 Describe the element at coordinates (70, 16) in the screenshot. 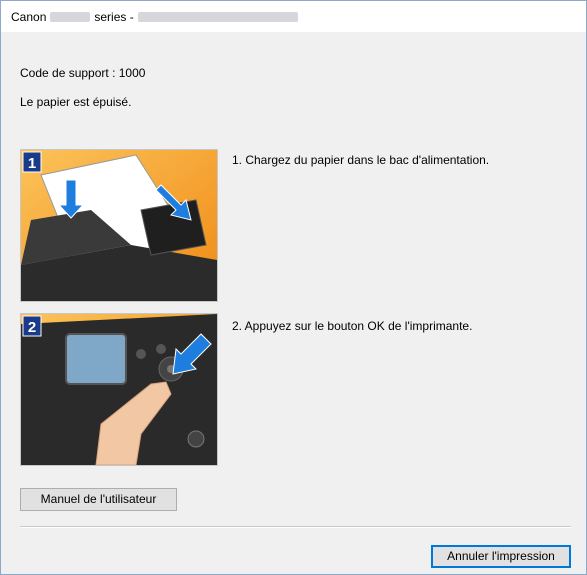

I see `redacted-model-name` at that location.